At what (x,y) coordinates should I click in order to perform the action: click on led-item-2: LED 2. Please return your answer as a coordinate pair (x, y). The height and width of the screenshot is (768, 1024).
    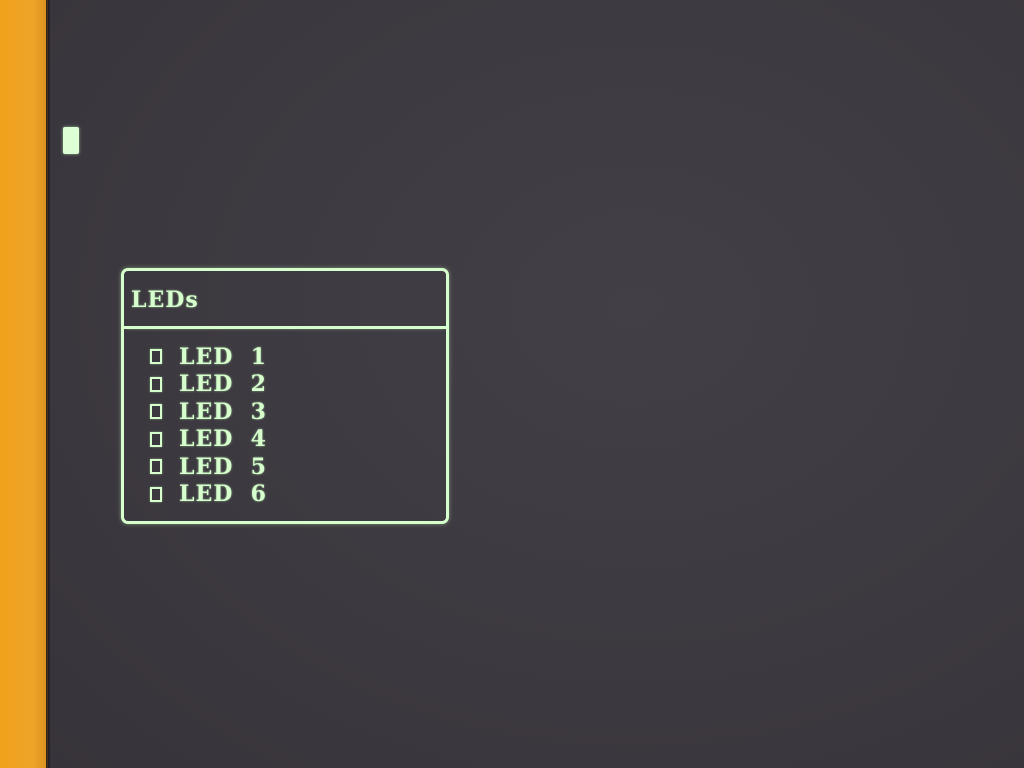
    Looking at the image, I should click on (208, 385).